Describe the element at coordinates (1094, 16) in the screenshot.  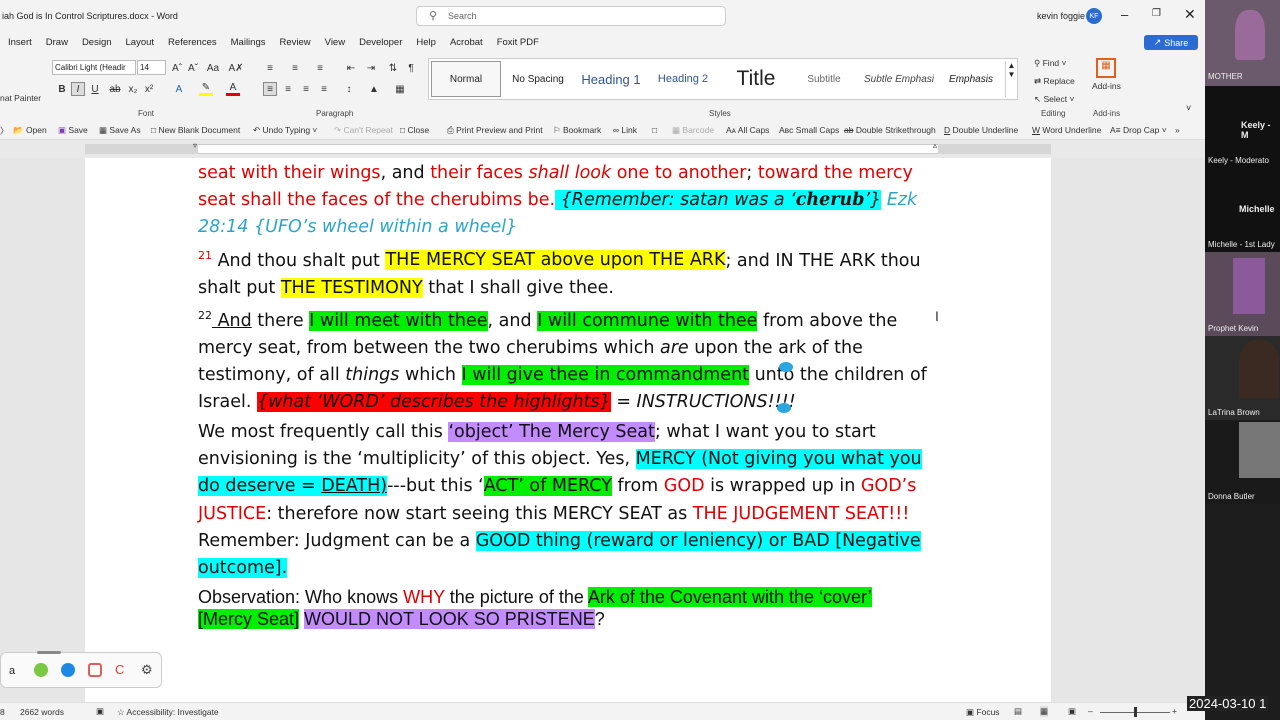
I see `avatar: KF` at that location.